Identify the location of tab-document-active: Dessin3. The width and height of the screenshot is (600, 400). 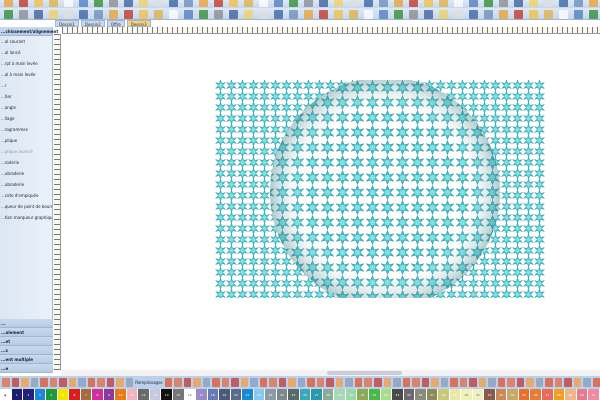
(138, 23).